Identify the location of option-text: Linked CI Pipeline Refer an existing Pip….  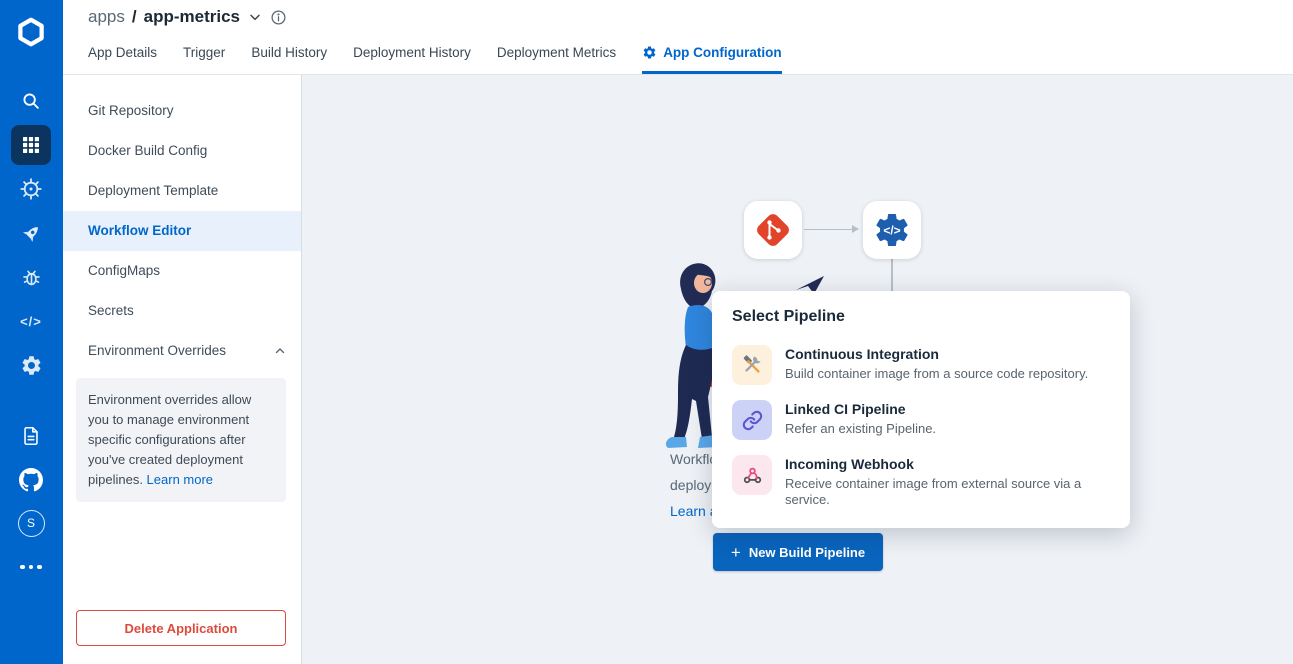
(860, 420).